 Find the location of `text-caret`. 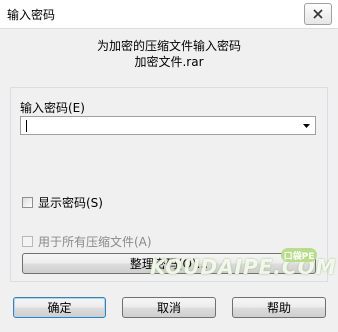

text-caret is located at coordinates (26, 126).